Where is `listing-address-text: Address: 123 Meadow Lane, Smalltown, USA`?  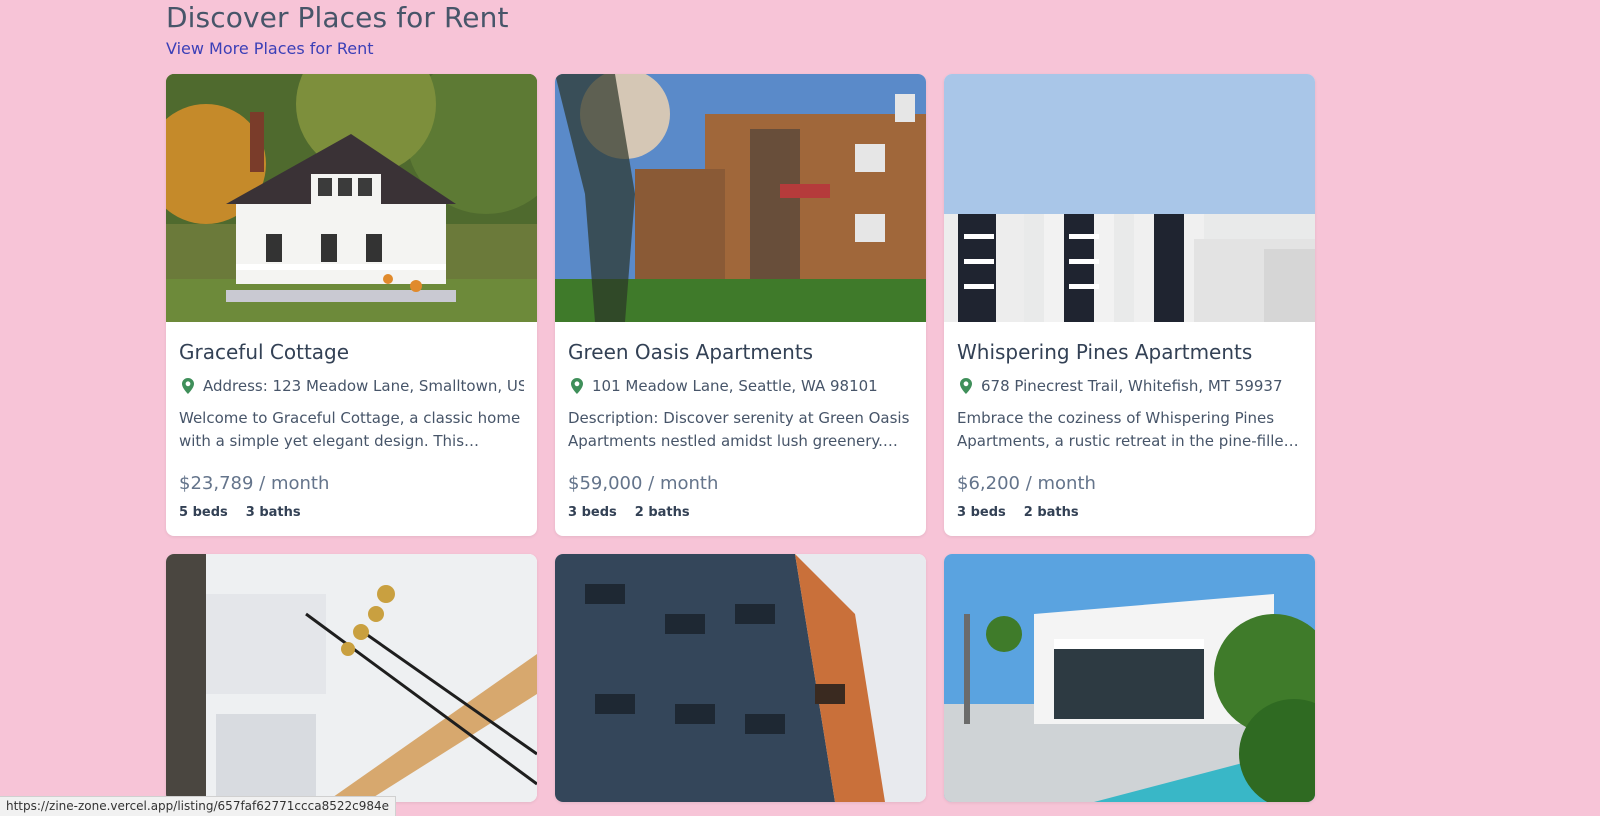 listing-address-text: Address: 123 Meadow Lane, Smalltown, USA is located at coordinates (363, 386).